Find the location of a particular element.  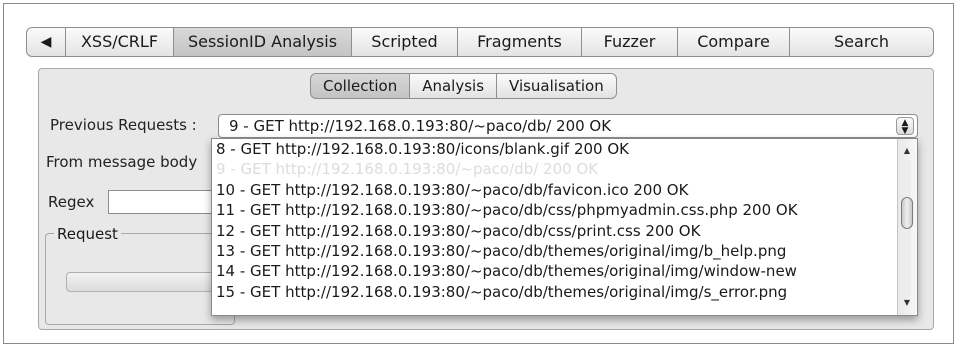

tab-sessionid-analysis: SessionID Analysis is located at coordinates (263, 42).